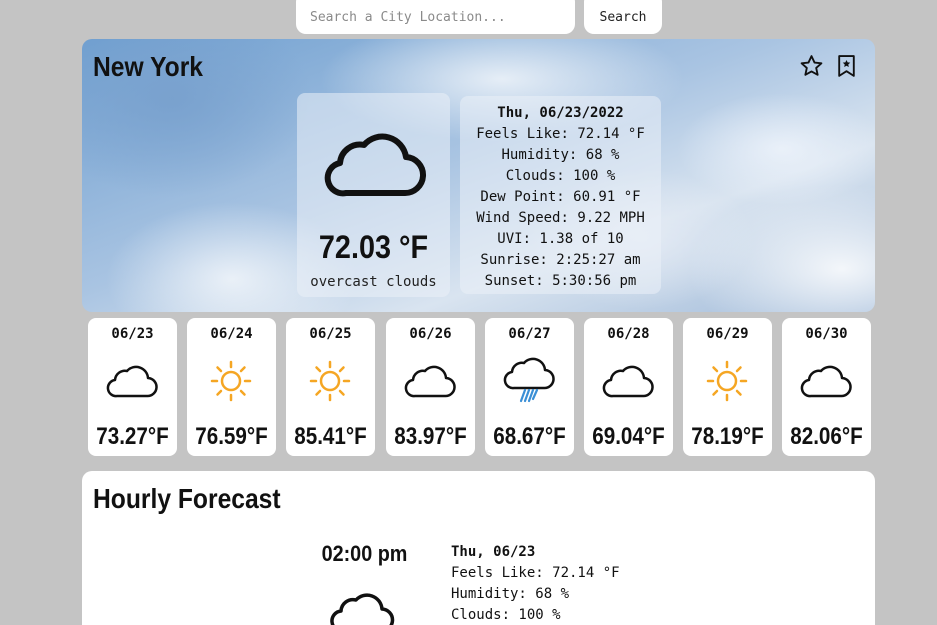 The width and height of the screenshot is (937, 625). What do you see at coordinates (187, 498) in the screenshot?
I see `hourly-title: Hourly Forecast` at bounding box center [187, 498].